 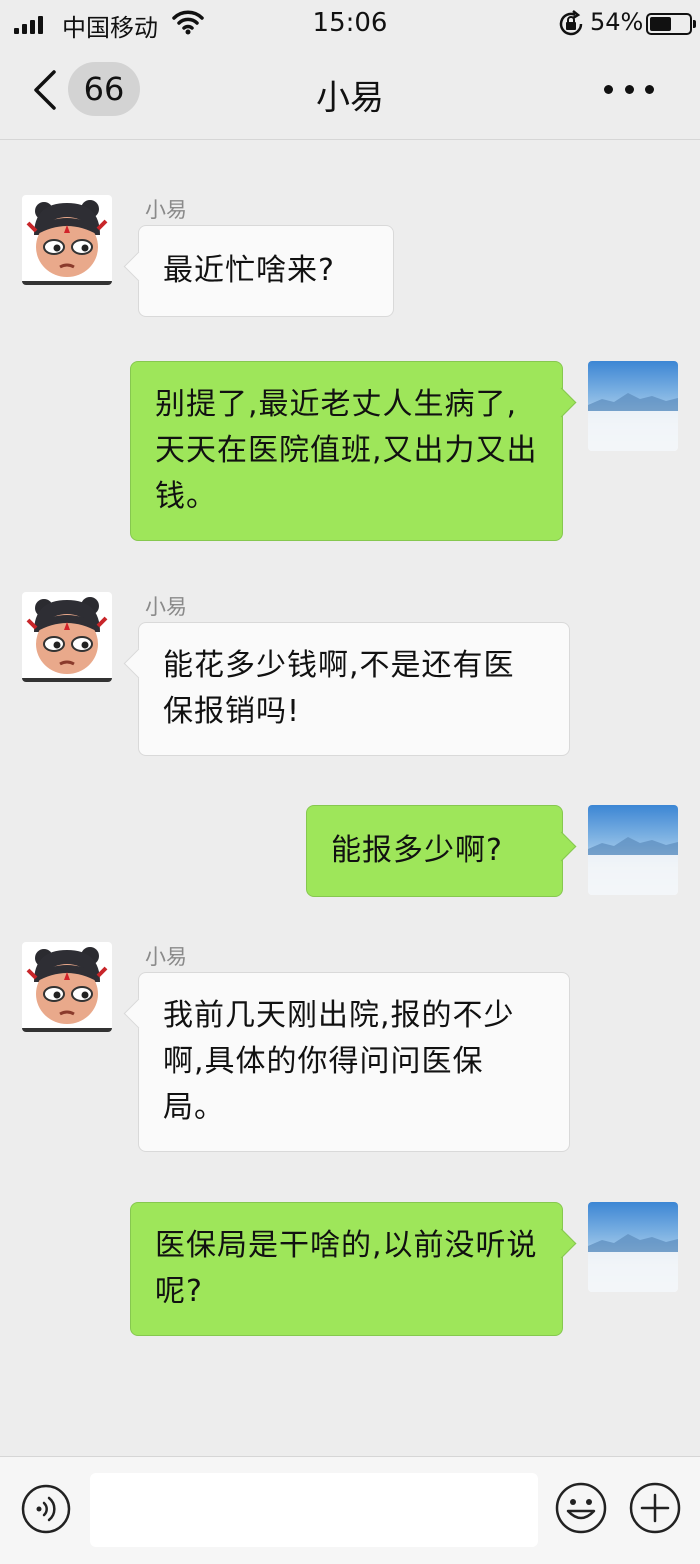 What do you see at coordinates (571, 23) in the screenshot?
I see `rotation-lock-icon` at bounding box center [571, 23].